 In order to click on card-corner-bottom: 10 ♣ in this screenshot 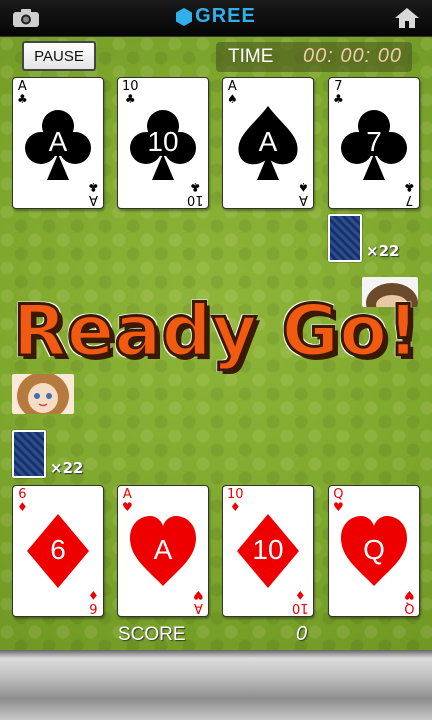, I will do `click(195, 193)`.